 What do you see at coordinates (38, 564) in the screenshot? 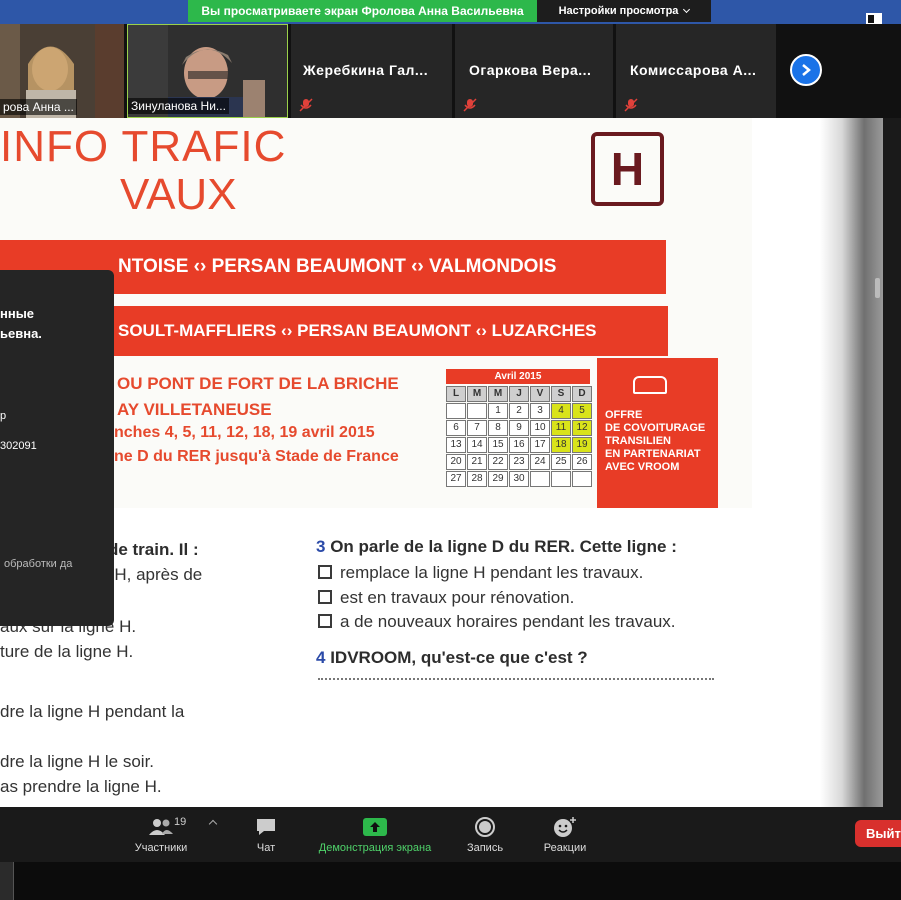
I see `chat-popup-text: обработки да` at bounding box center [38, 564].